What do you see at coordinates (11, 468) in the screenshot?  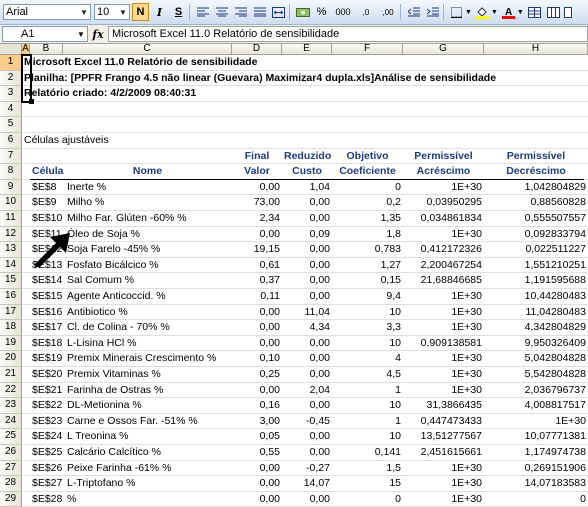 I see `row-header-27: 27` at bounding box center [11, 468].